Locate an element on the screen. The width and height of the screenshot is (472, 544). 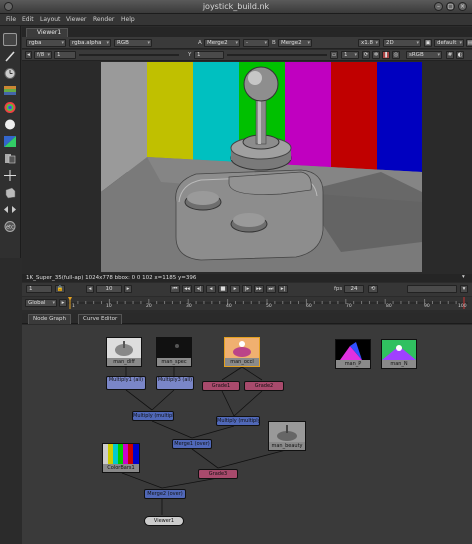
next-key-icon: ▸▸ is located at coordinates (259, 289).